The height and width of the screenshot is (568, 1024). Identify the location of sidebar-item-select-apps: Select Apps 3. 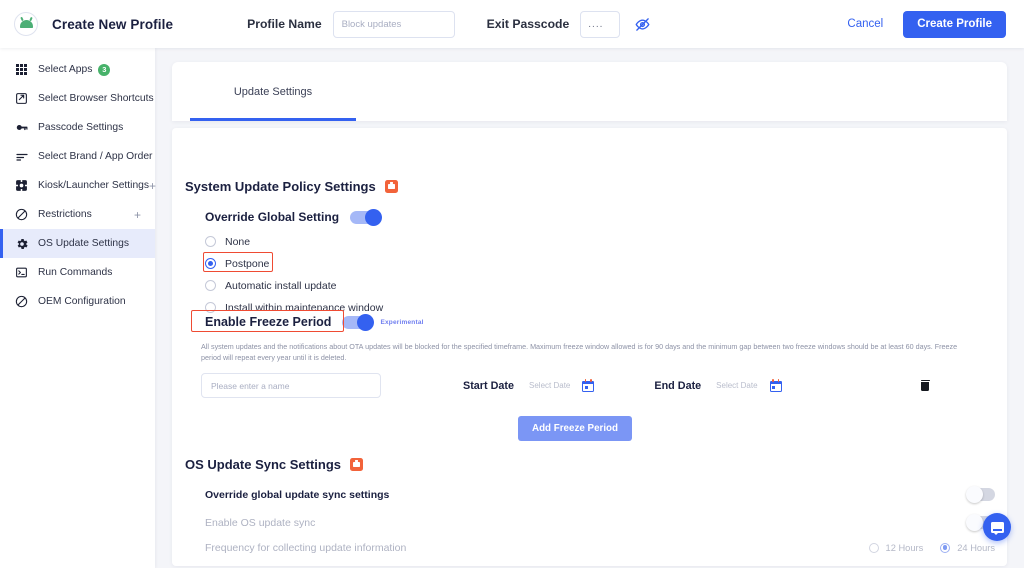
(77, 69).